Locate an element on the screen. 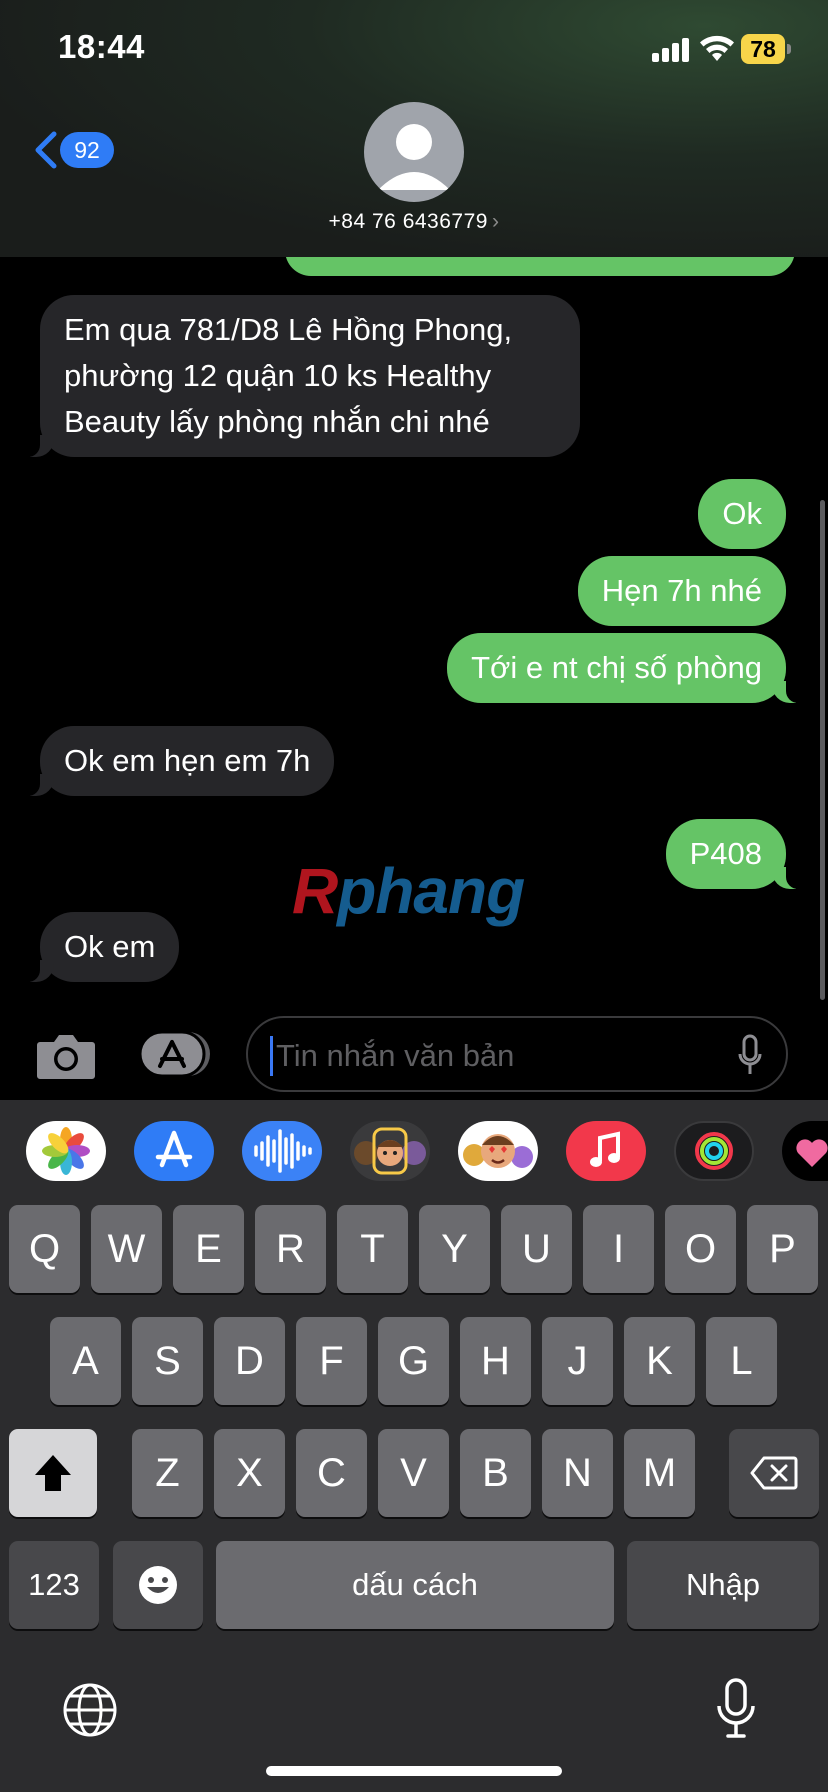  key-j: J is located at coordinates (577, 1361).